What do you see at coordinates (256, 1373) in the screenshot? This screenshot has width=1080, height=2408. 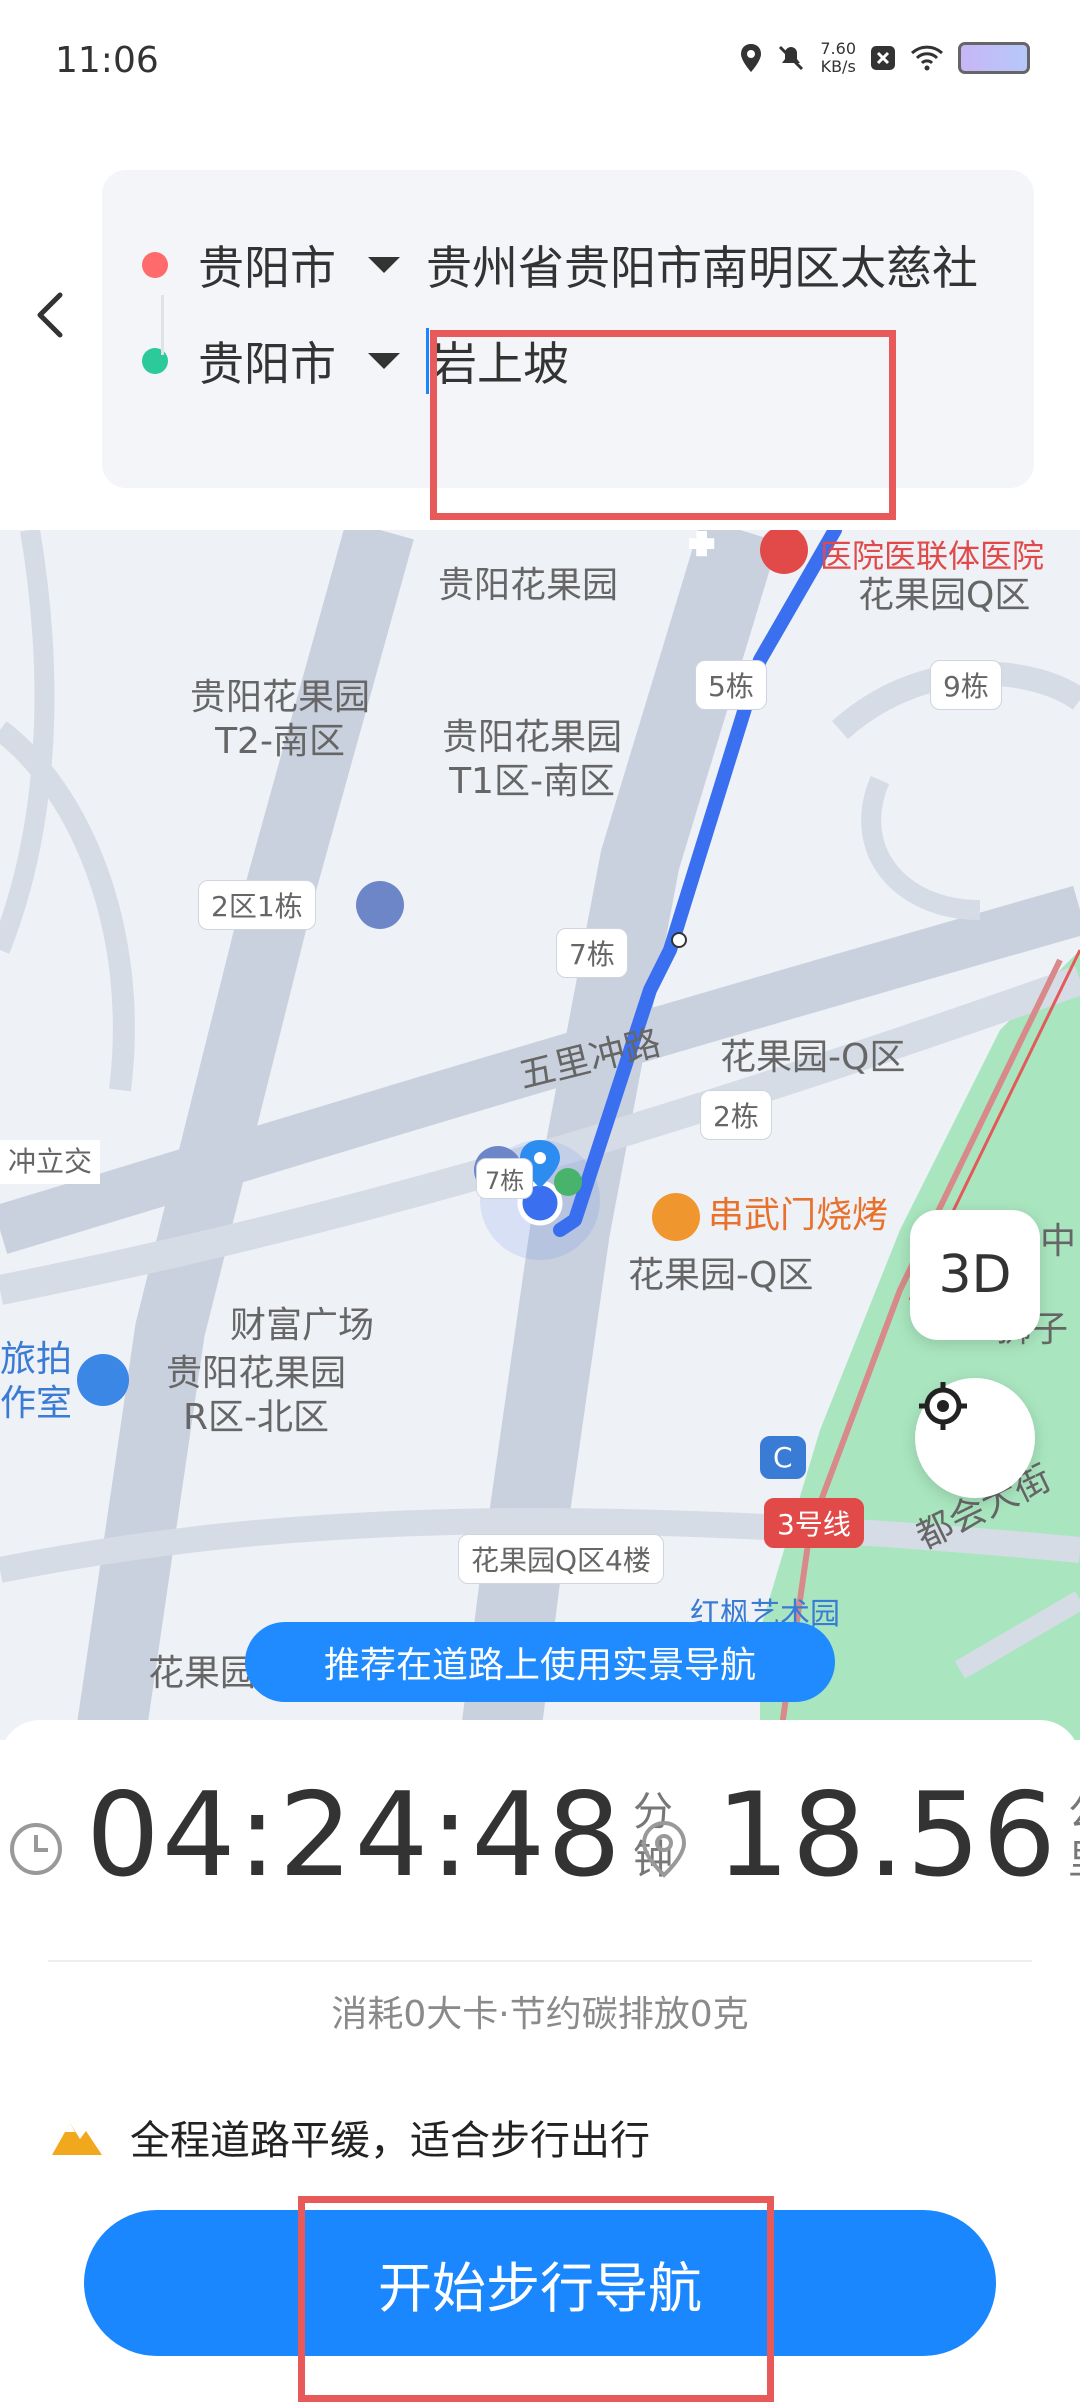 I see `map-label-r-north-line1: 贵阳花果园` at bounding box center [256, 1373].